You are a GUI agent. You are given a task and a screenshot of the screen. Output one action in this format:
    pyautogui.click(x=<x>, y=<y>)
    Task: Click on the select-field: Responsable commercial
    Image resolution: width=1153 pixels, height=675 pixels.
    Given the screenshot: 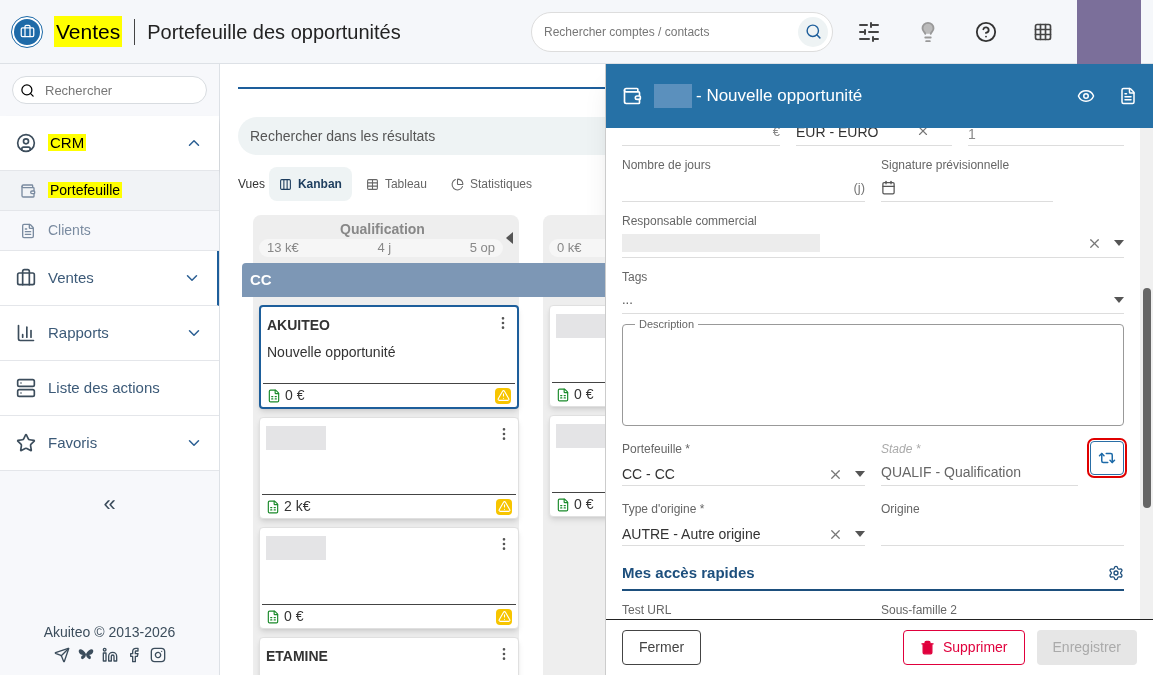 What is the action you would take?
    pyautogui.click(x=873, y=230)
    